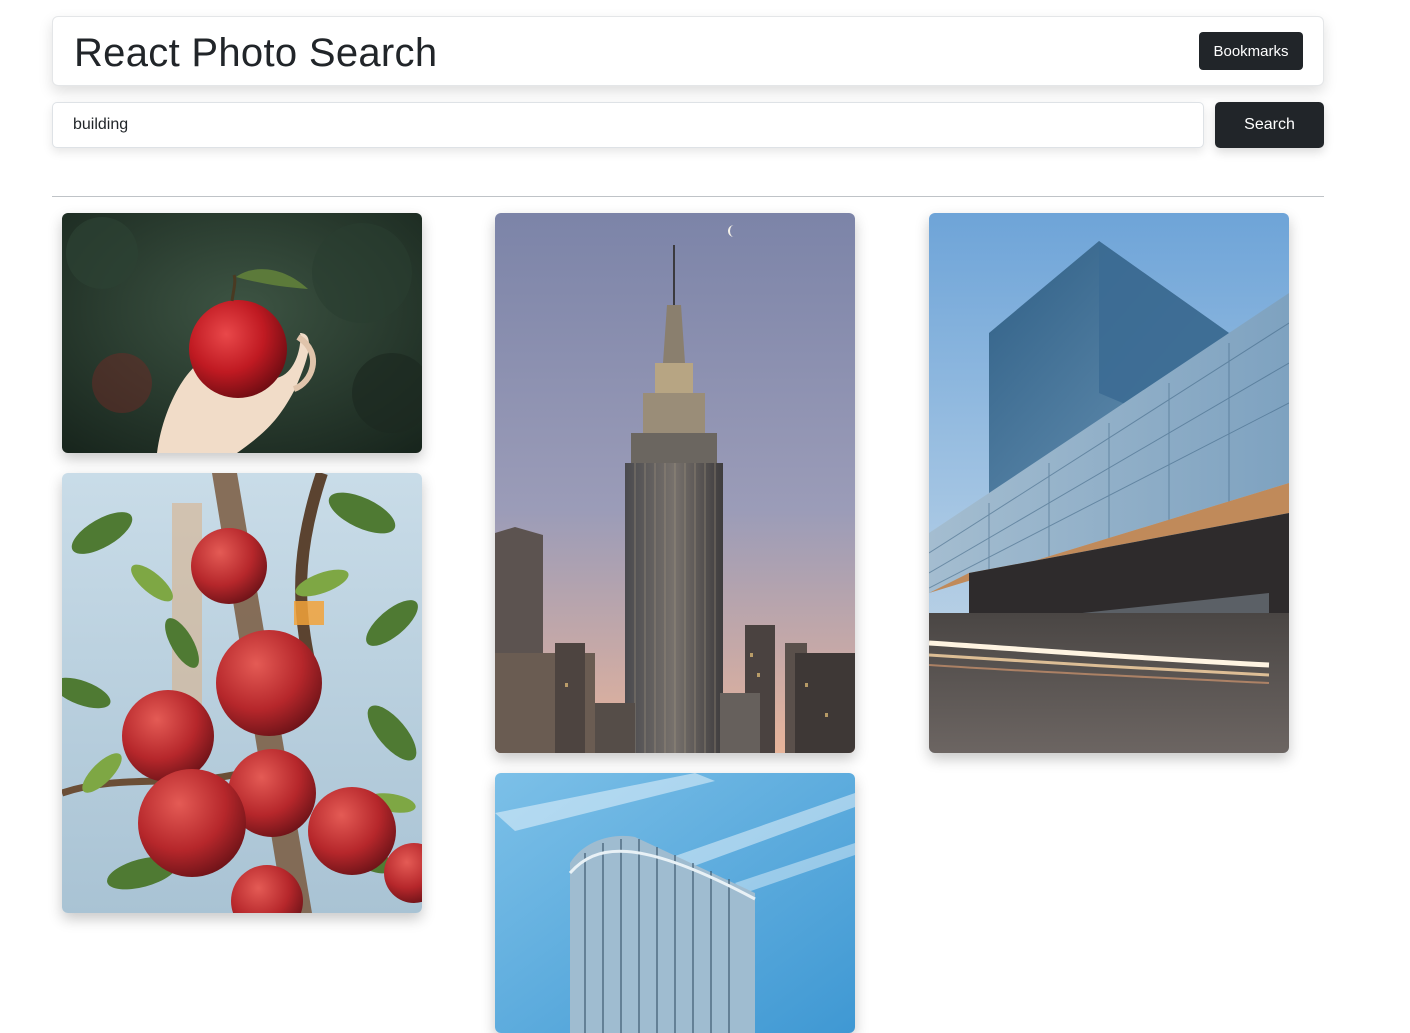 This screenshot has width=1410, height=1033. Describe the element at coordinates (1269, 125) in the screenshot. I see `search-button: Search` at that location.